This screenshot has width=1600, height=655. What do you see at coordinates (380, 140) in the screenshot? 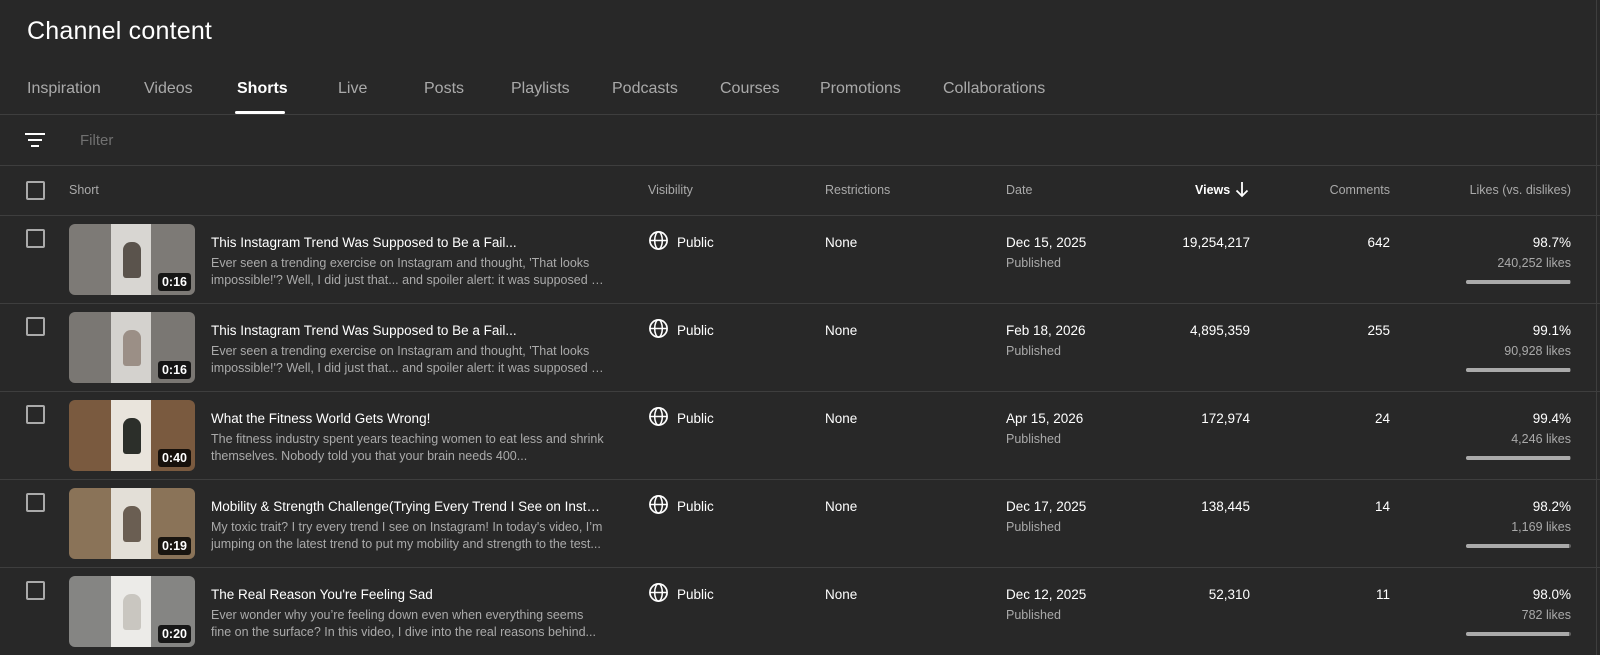
I see `filter-input` at bounding box center [380, 140].